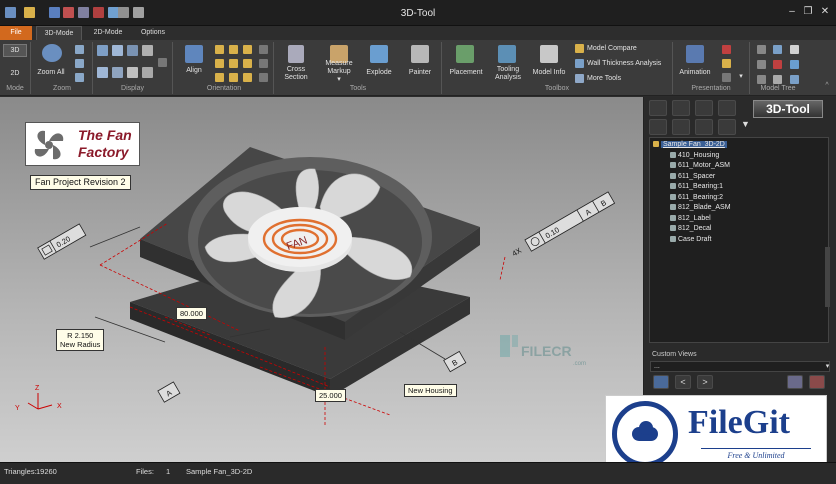  Describe the element at coordinates (51, 73) in the screenshot. I see `zoom-all-button: Zoom All` at that location.